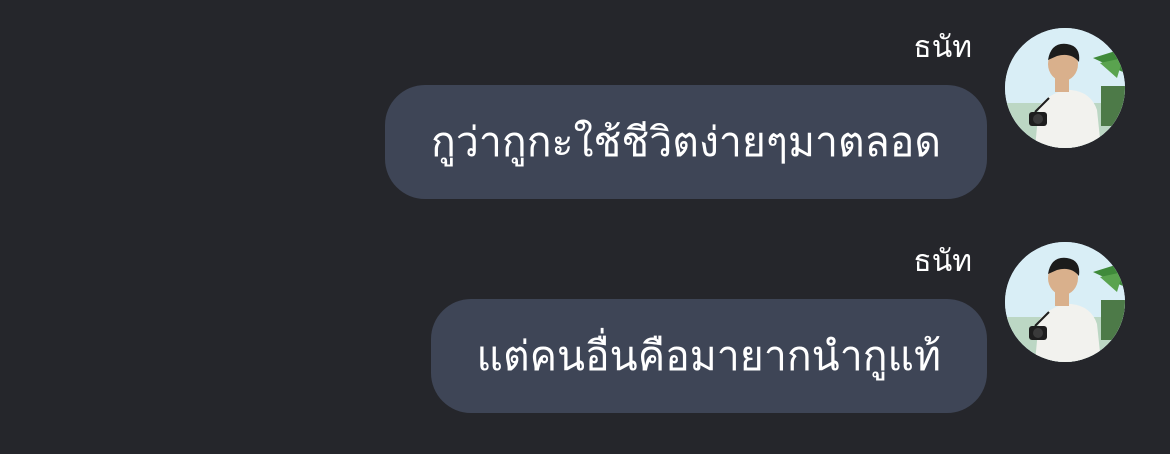  I want to click on message-bubble: แต่คนอื่นคือมายากนำกูแท้, so click(708, 356).